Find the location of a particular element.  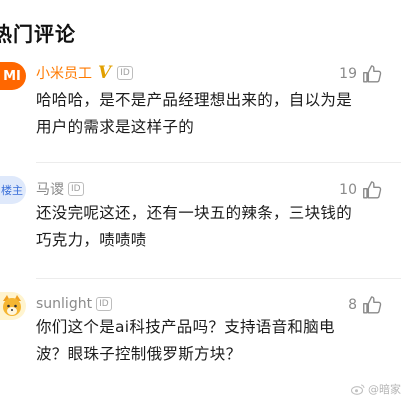

like-count: 19 is located at coordinates (348, 74).